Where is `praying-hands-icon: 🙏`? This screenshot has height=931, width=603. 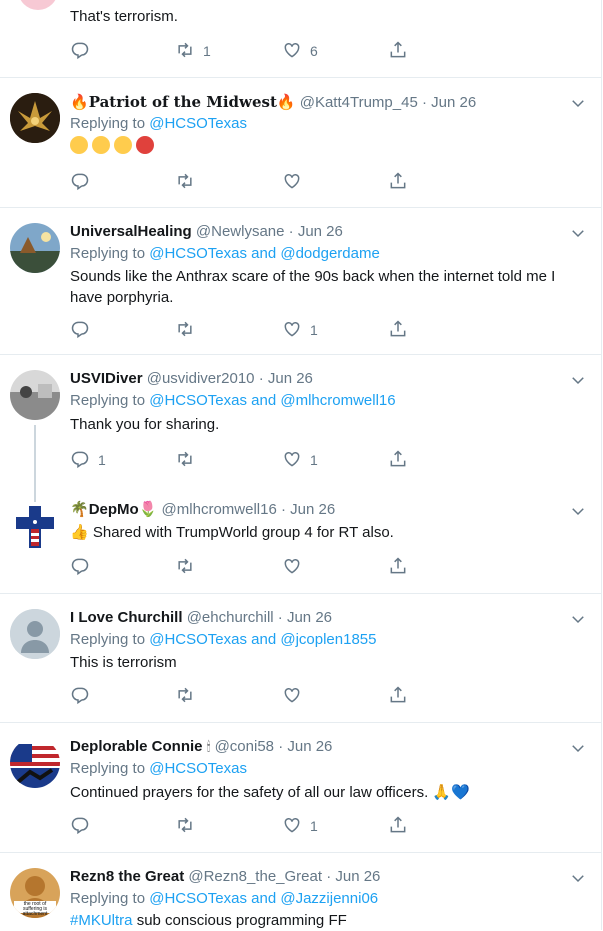 praying-hands-icon: 🙏 is located at coordinates (442, 792).